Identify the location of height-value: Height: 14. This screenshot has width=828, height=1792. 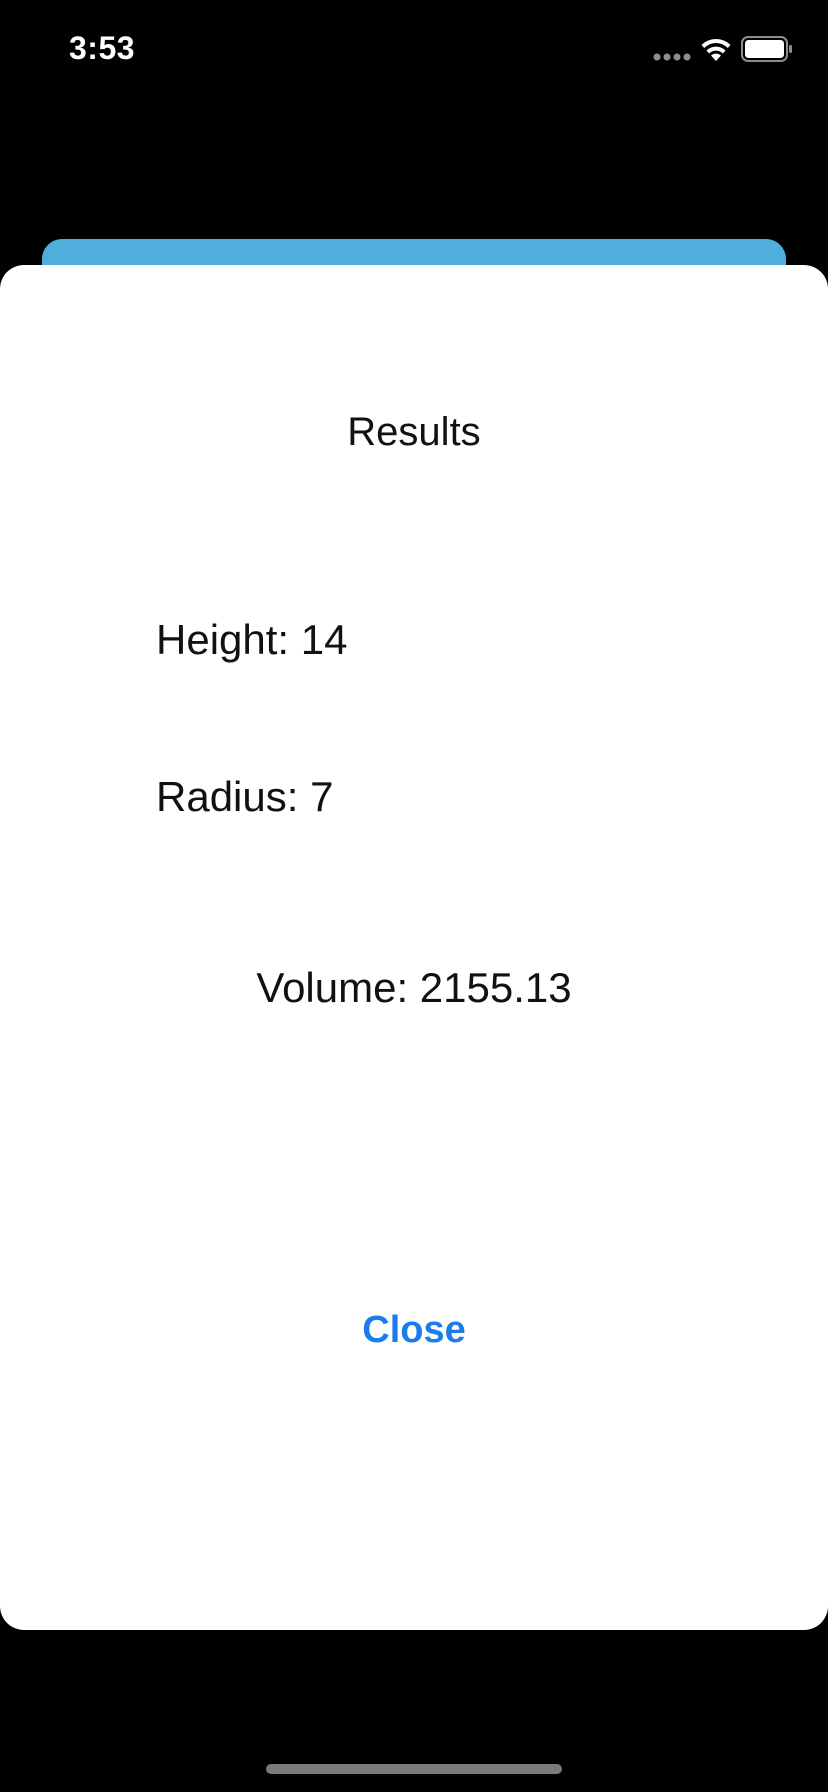
(252, 639).